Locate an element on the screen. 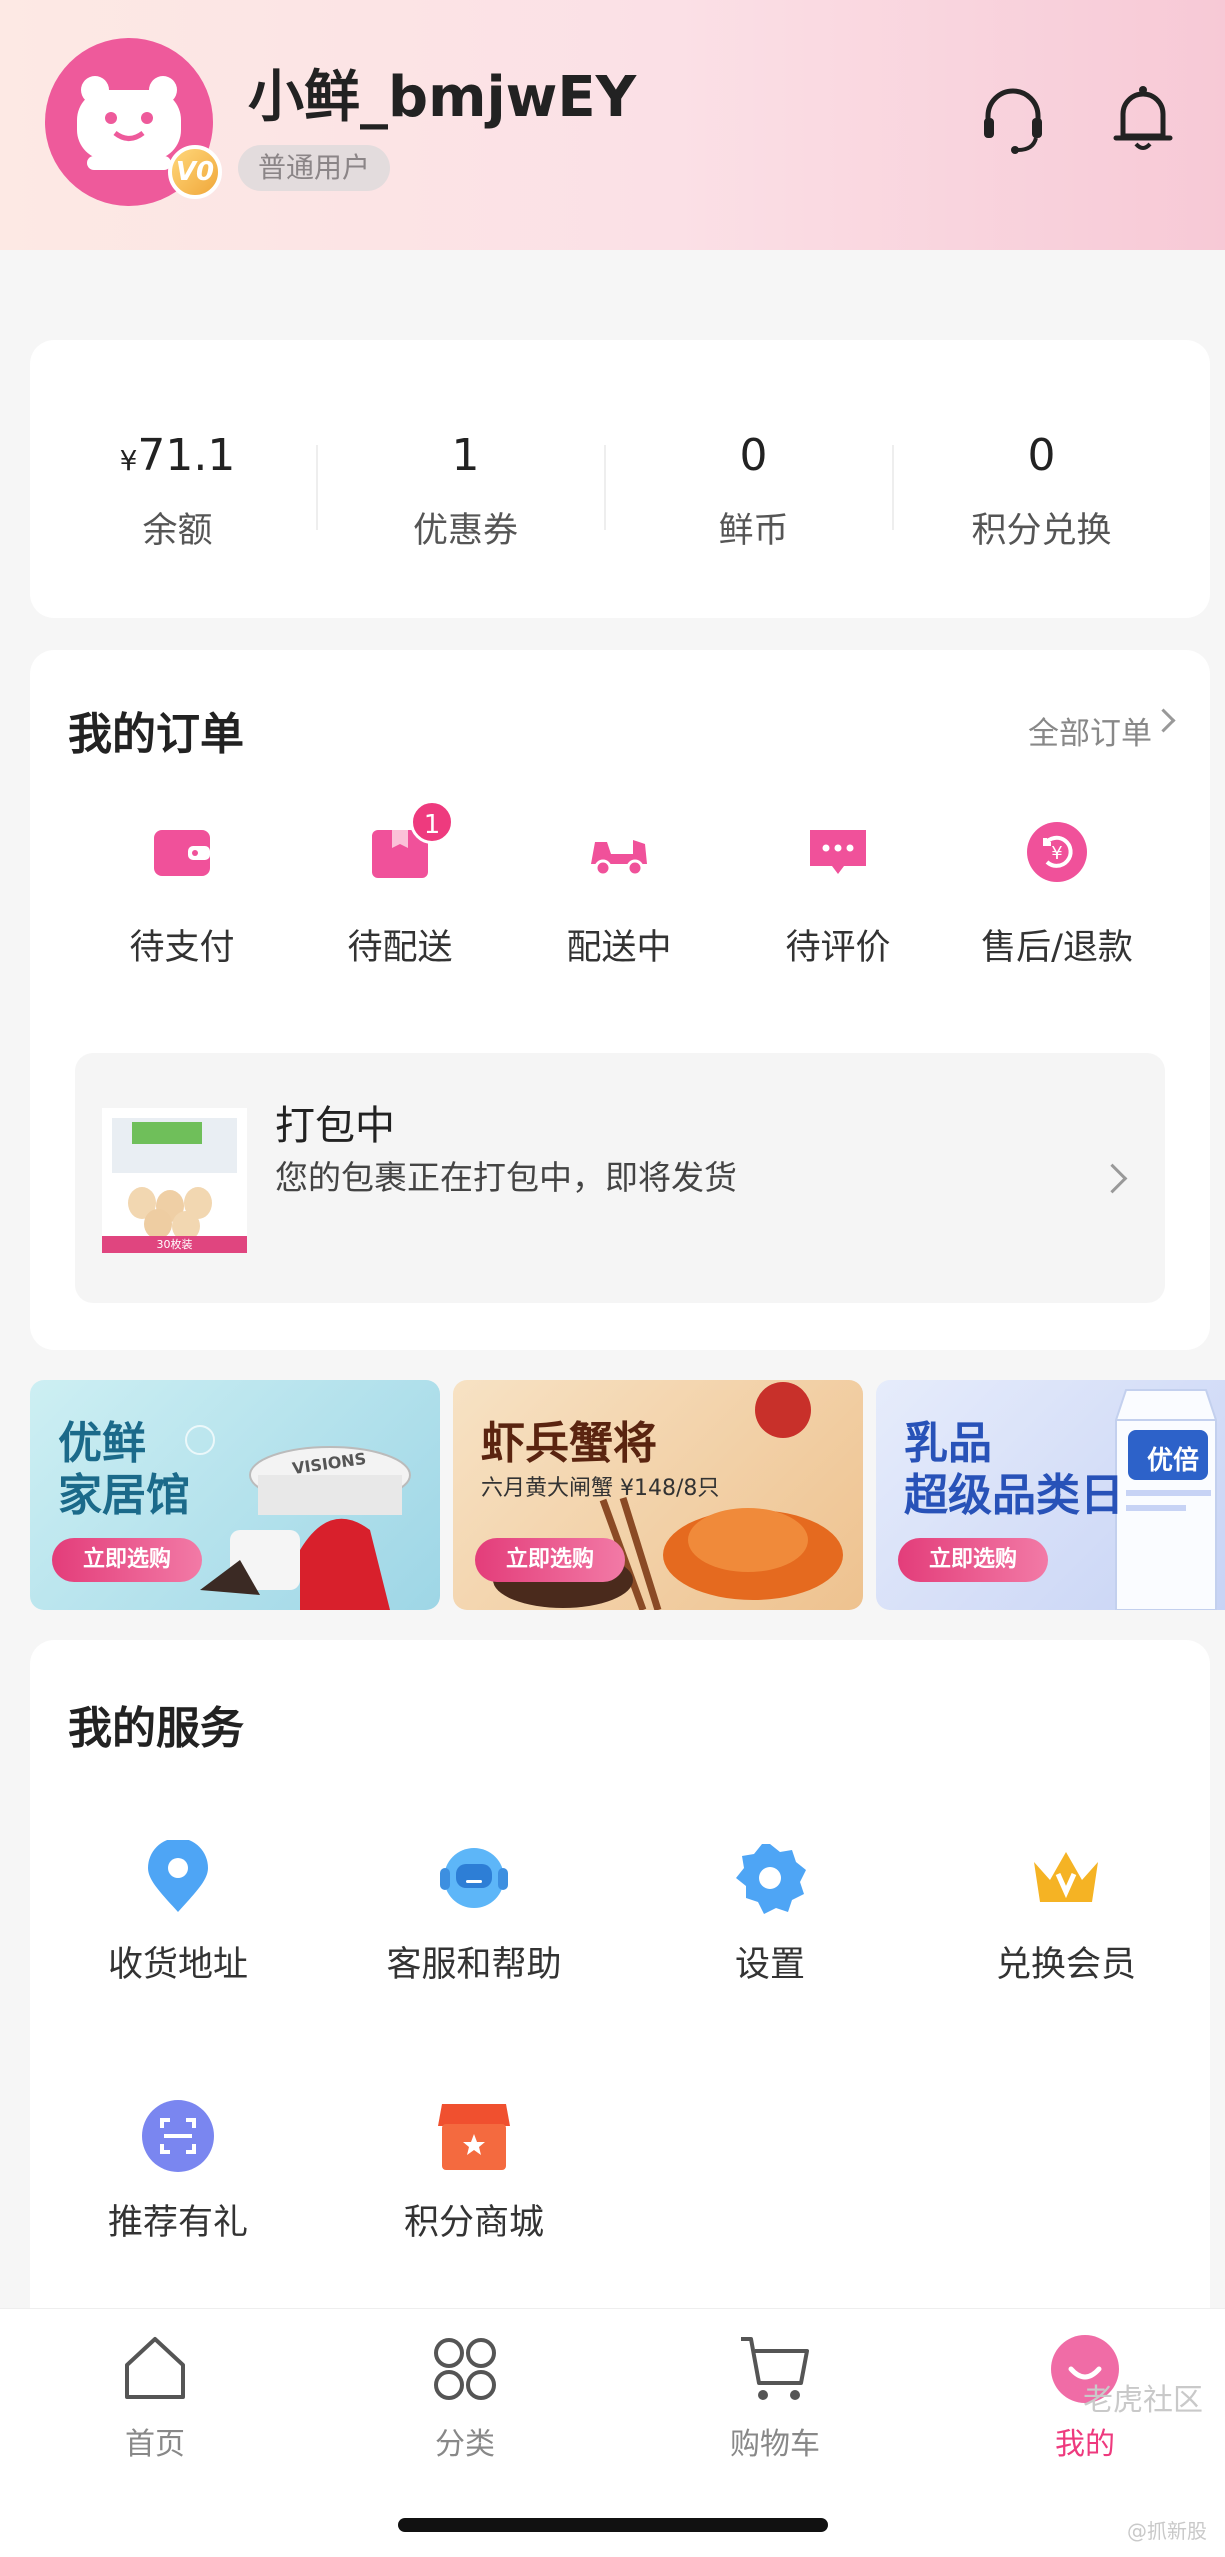 This screenshot has width=1225, height=2557. watermark: 老虎社区 is located at coordinates (1143, 2400).